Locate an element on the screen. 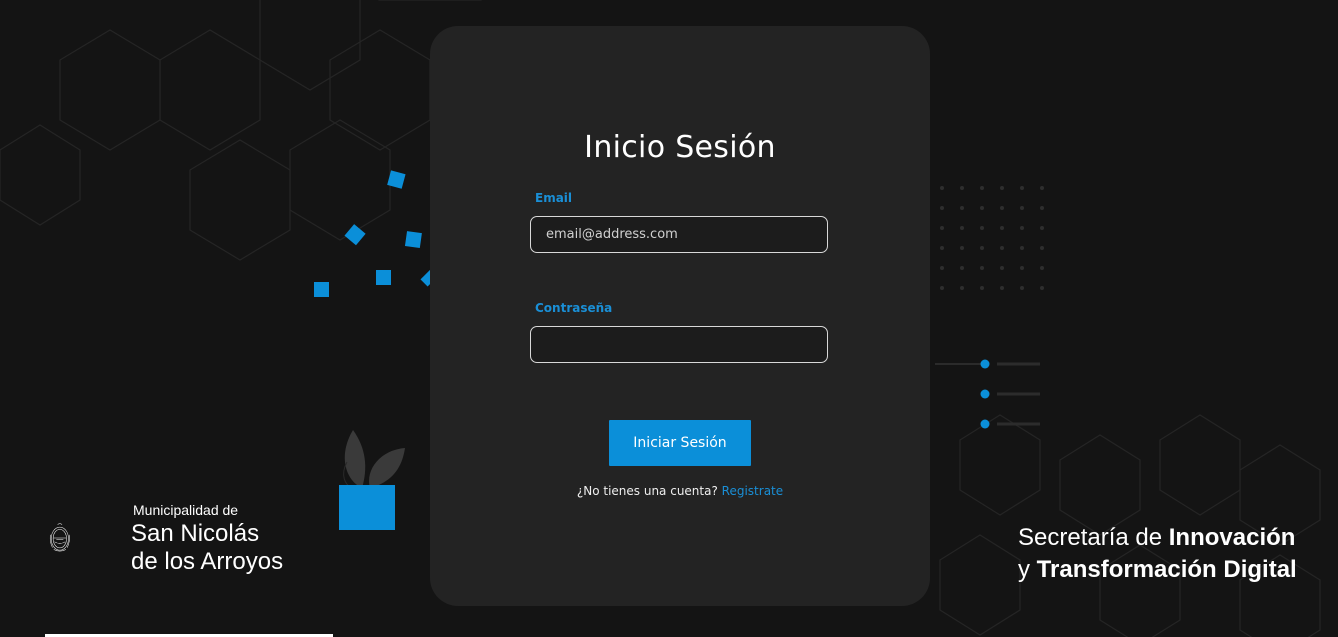 The image size is (1338, 637). signup-question: ¿No tienes una cuenta? is located at coordinates (647, 491).